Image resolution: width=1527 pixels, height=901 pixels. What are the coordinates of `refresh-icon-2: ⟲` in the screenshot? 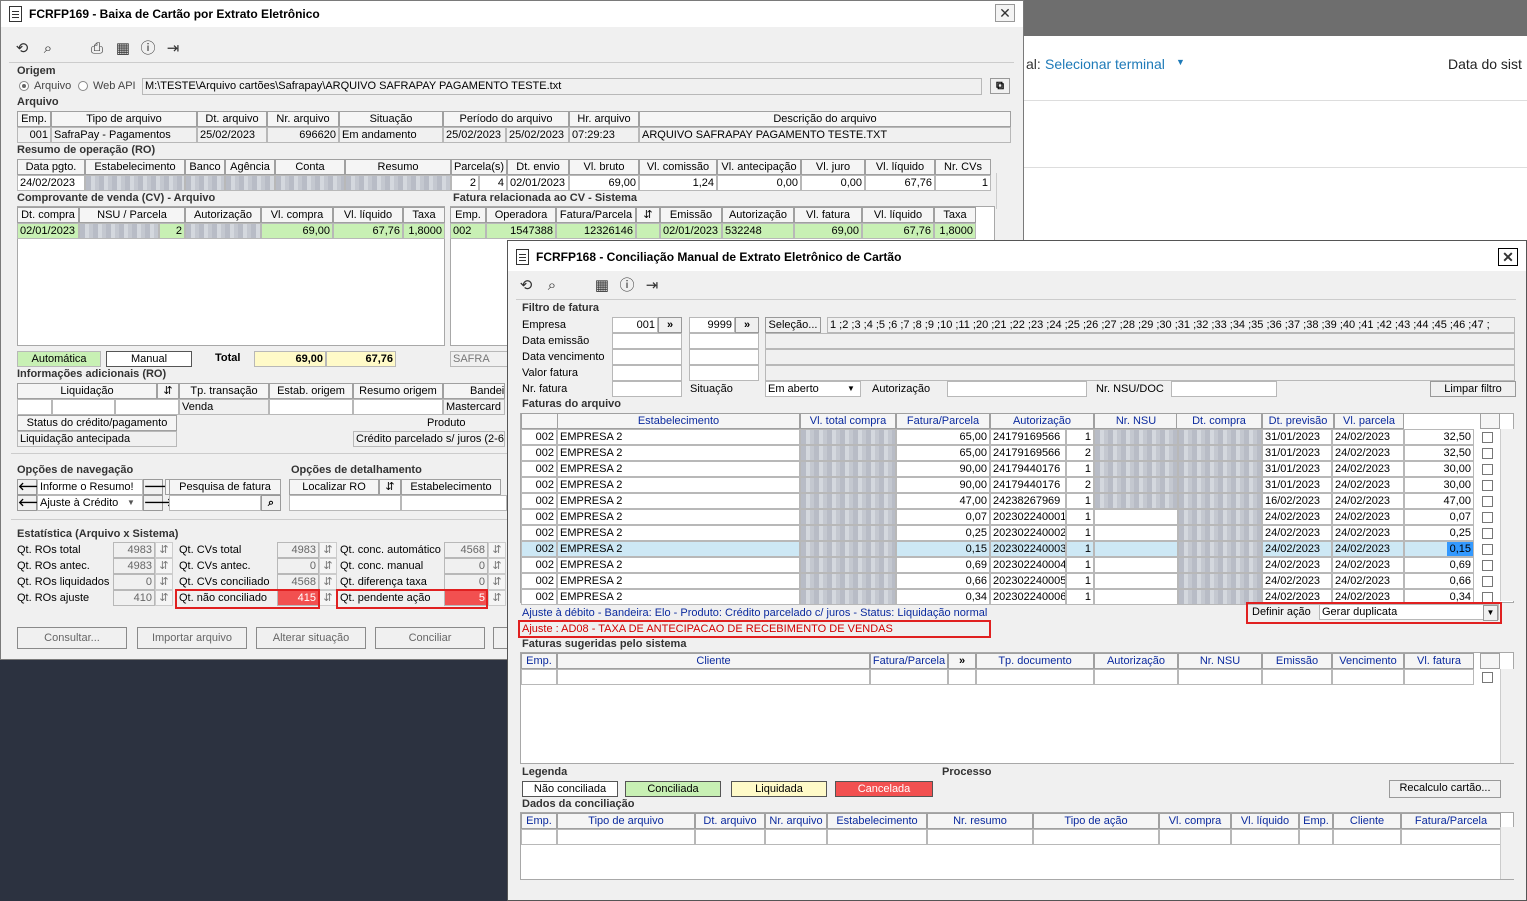 It's located at (526, 286).